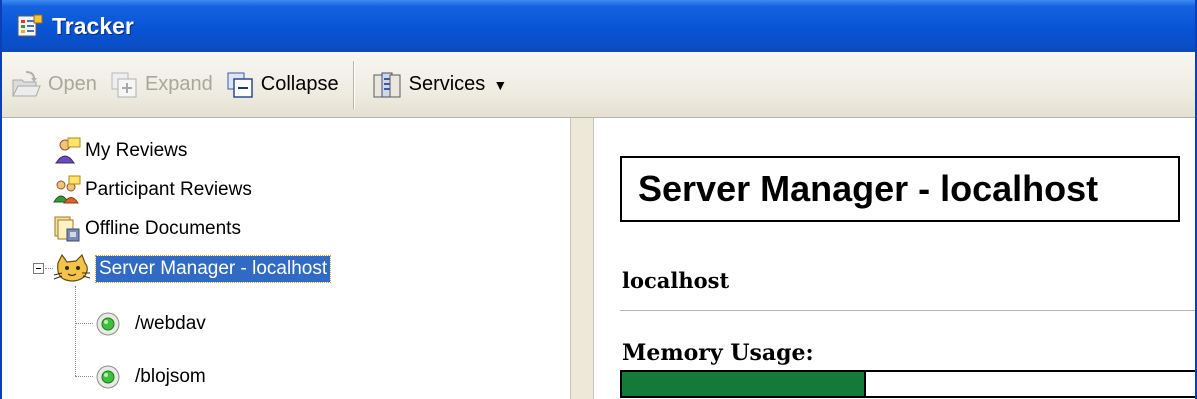  I want to click on page-header: Server Manager - localhost, so click(900, 189).